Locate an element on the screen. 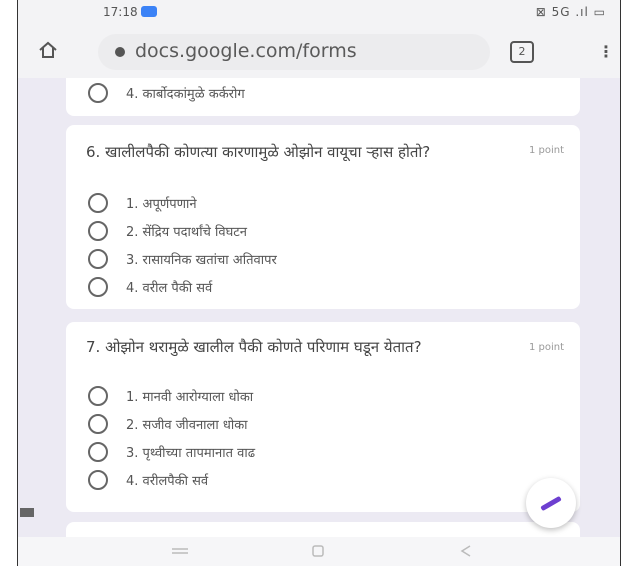  option-row: 3. रासायनिक खतांचा अतिवापर is located at coordinates (182, 259).